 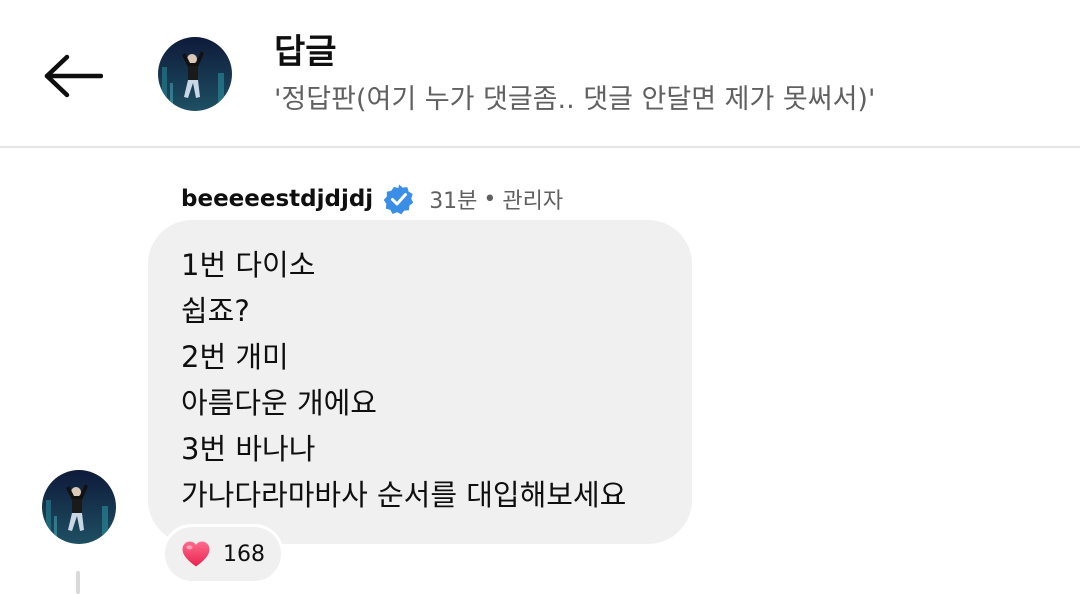 I want to click on comment-line: 2번 개미, so click(x=235, y=357).